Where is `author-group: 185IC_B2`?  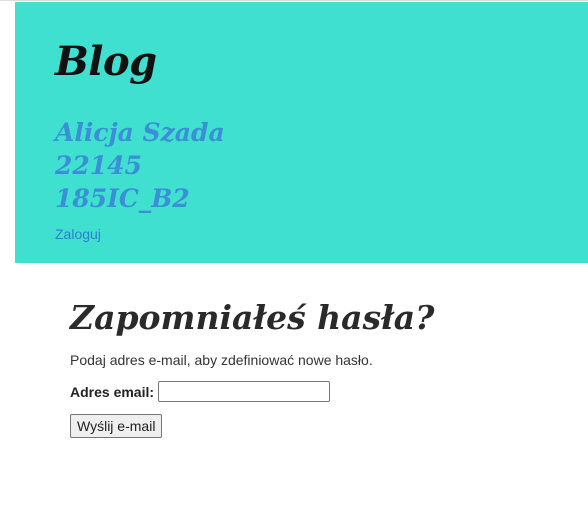 author-group: 185IC_B2 is located at coordinates (122, 198).